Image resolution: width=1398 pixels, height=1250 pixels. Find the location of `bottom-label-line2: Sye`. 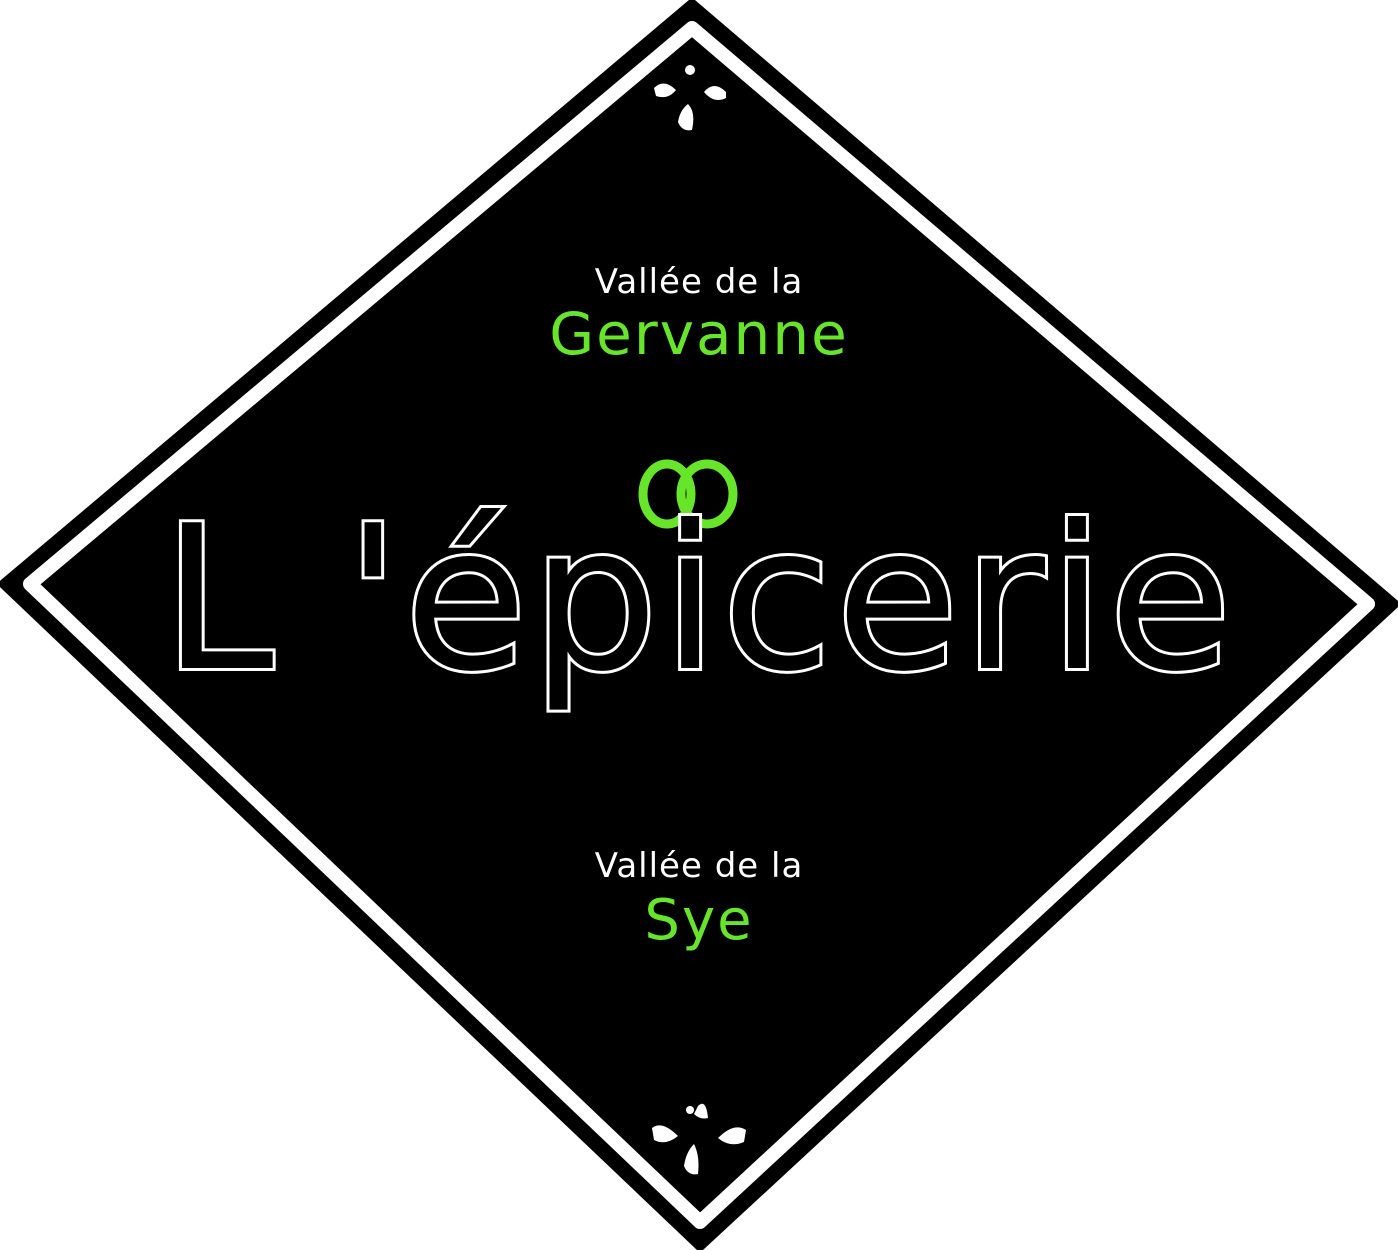

bottom-label-line2: Sye is located at coordinates (699, 920).